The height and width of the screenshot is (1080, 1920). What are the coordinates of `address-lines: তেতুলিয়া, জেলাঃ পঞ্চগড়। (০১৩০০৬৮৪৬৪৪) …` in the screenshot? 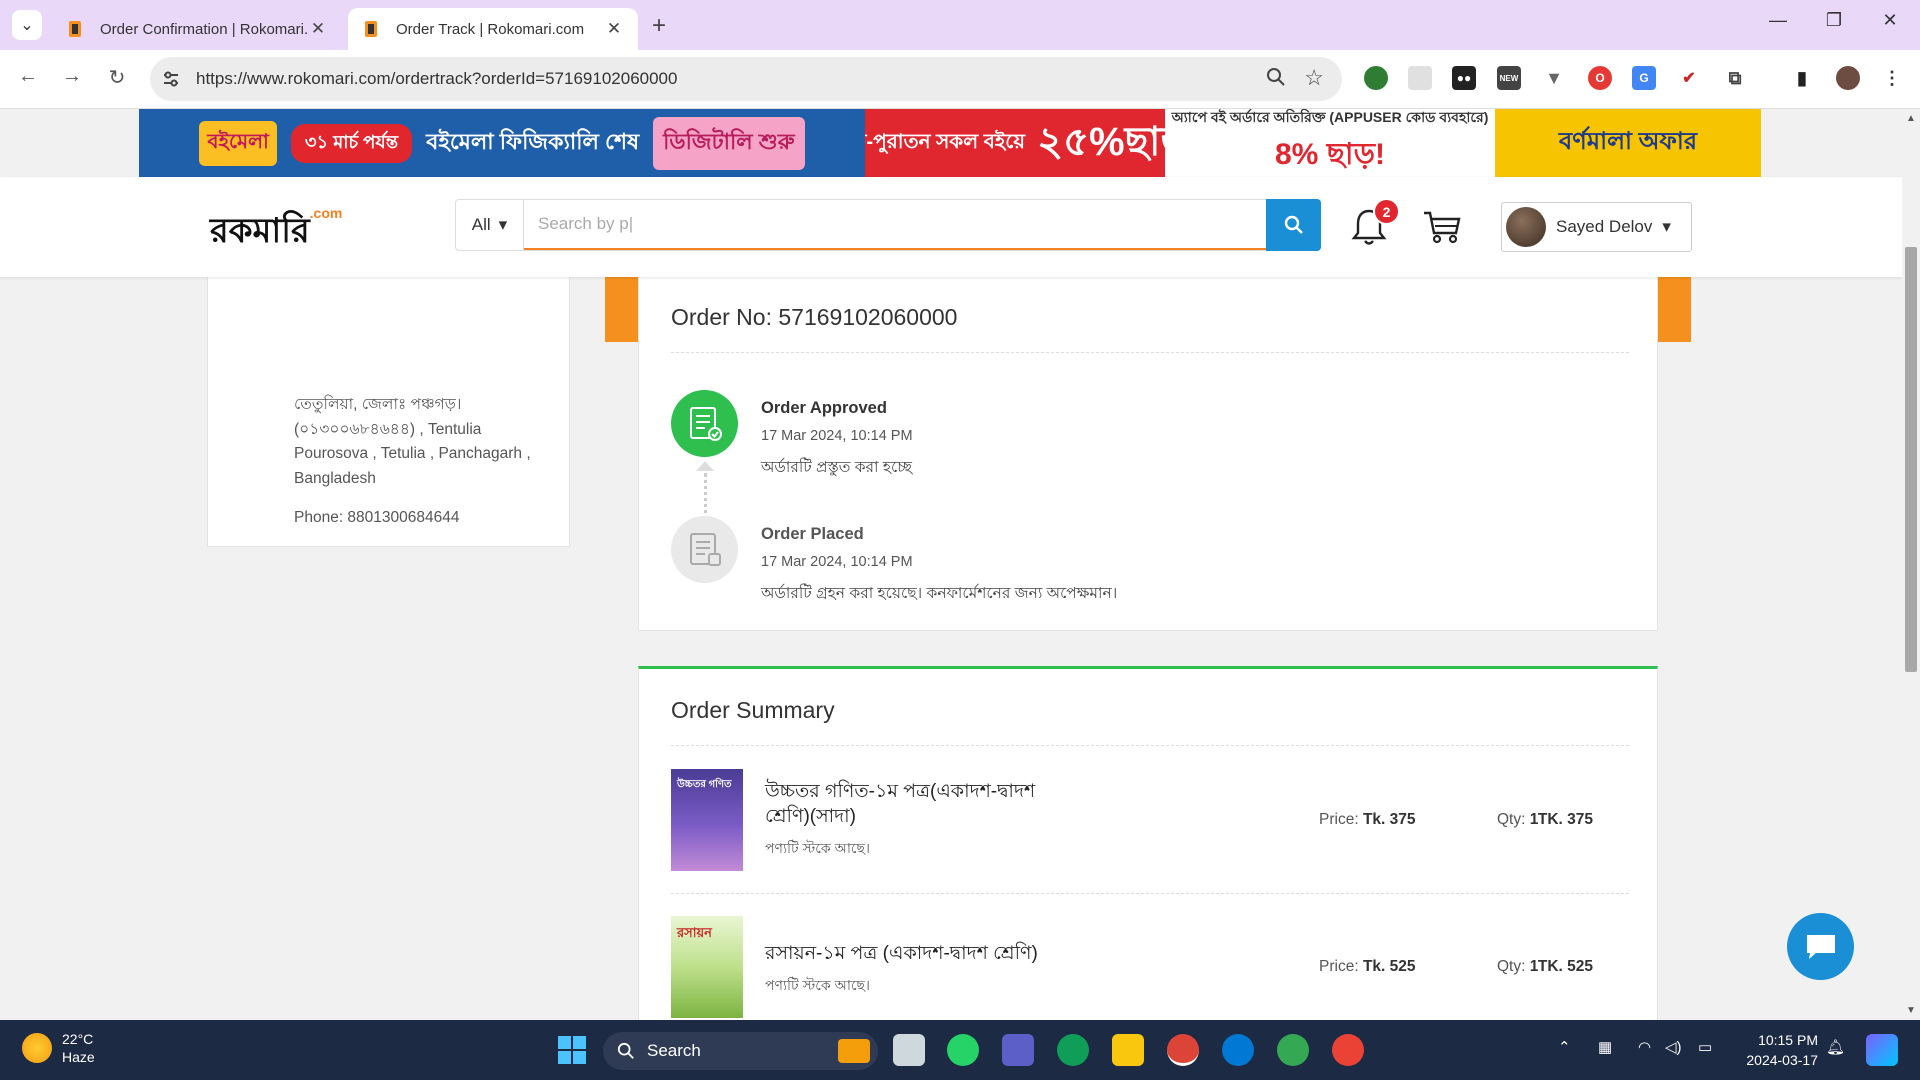 It's located at (419, 442).